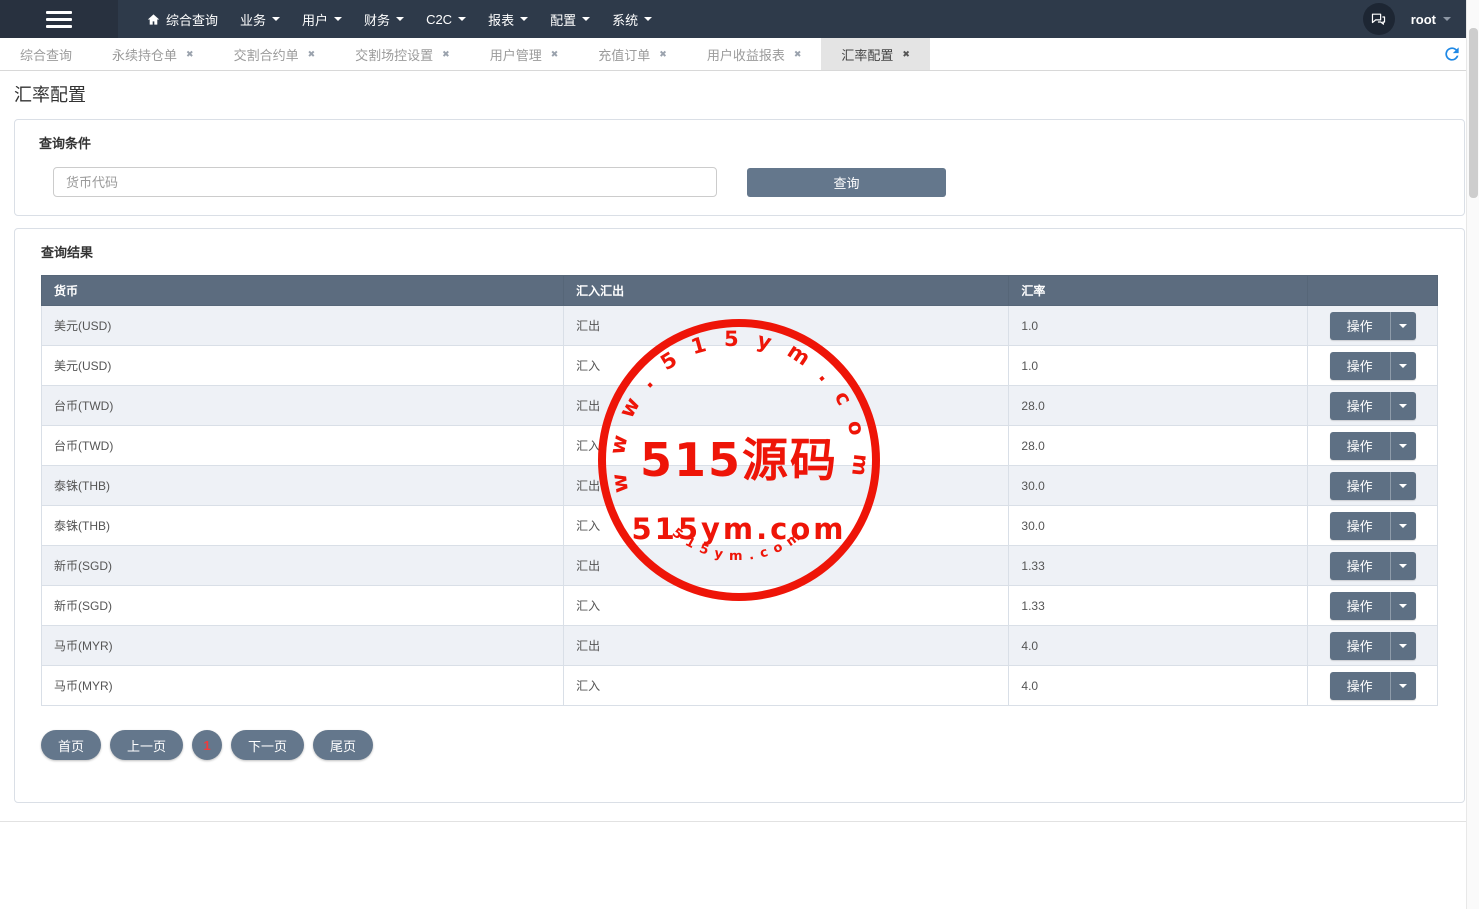 The image size is (1479, 909). I want to click on column-header-actions, so click(1372, 290).